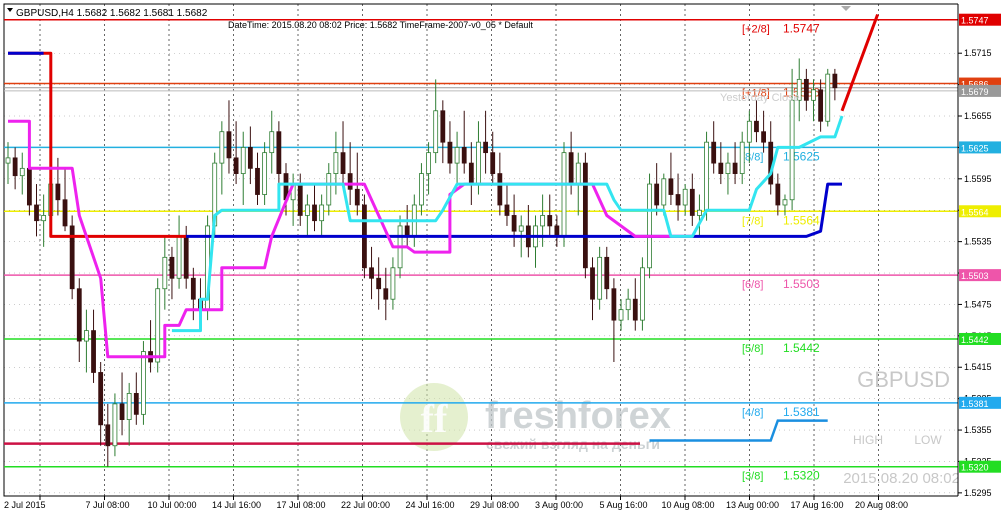  I want to click on price-tag-label: 1.5625, so click(975, 148).